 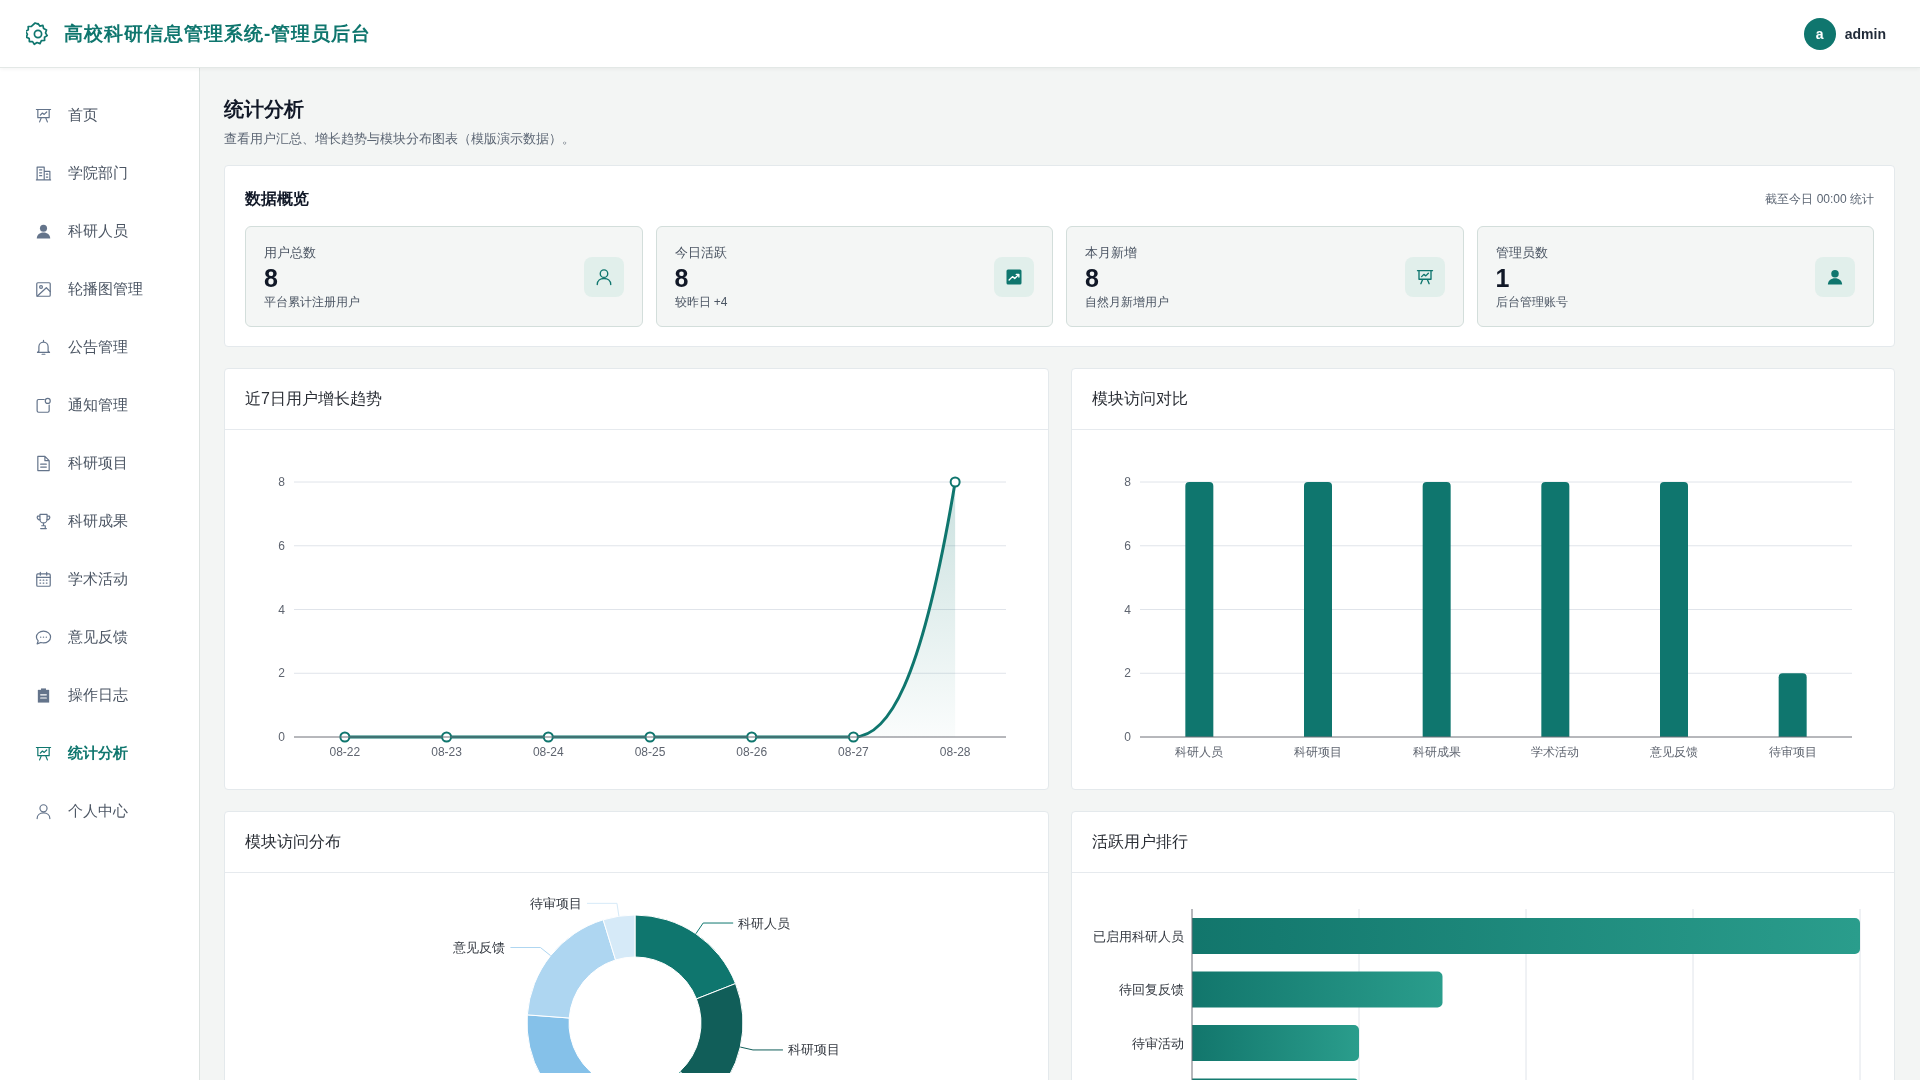 I want to click on card-title: 模块访问对比, so click(x=1139, y=398).